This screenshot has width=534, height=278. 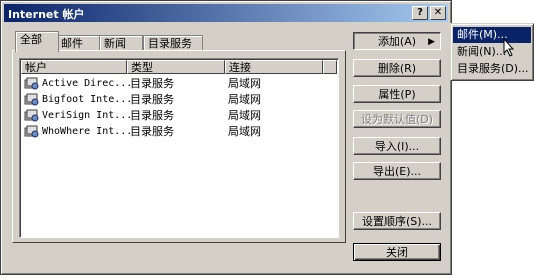 I want to click on window-title: Internet 帐户, so click(x=46, y=14).